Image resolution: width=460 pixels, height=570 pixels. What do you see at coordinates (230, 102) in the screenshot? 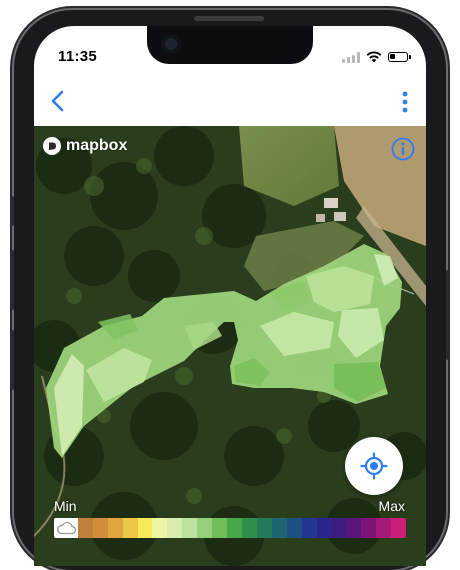
I see `navigation-bar` at bounding box center [230, 102].